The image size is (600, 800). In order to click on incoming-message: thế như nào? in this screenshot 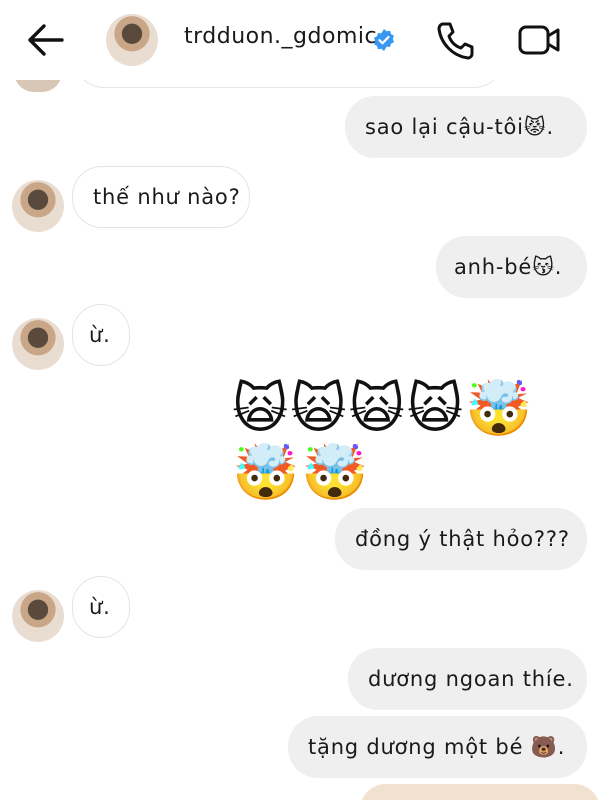, I will do `click(161, 197)`.